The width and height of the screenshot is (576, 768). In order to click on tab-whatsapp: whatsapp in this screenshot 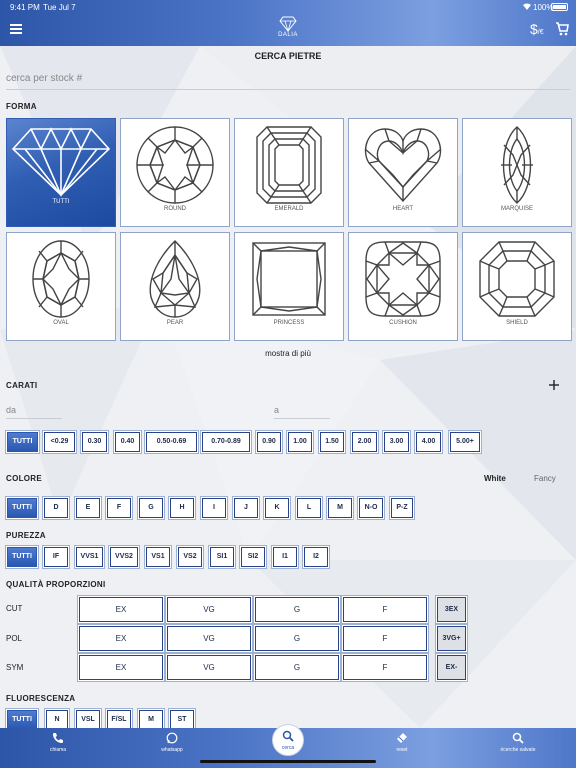, I will do `click(172, 742)`.